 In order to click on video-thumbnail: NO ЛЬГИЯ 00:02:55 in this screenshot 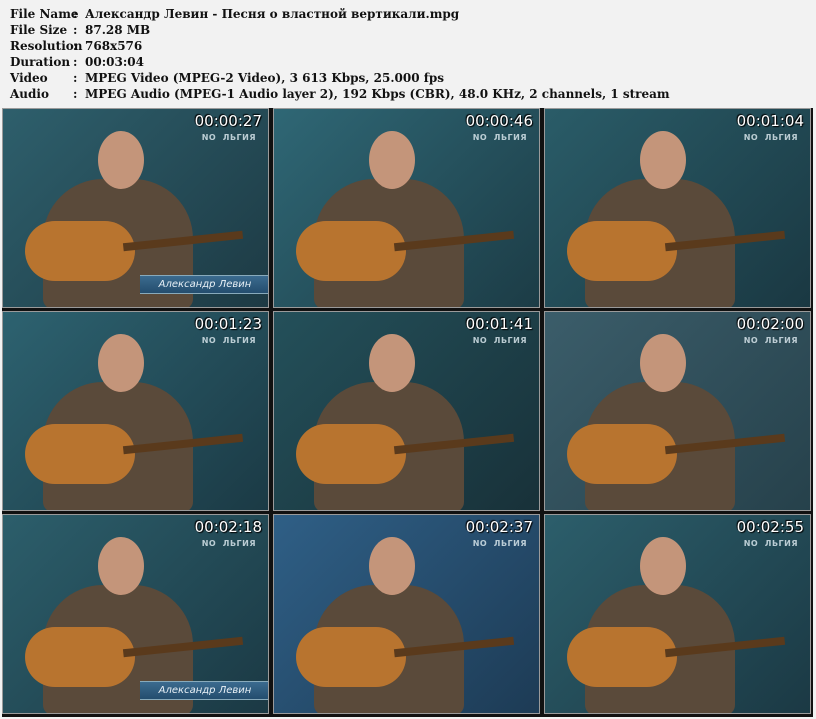, I will do `click(677, 614)`.